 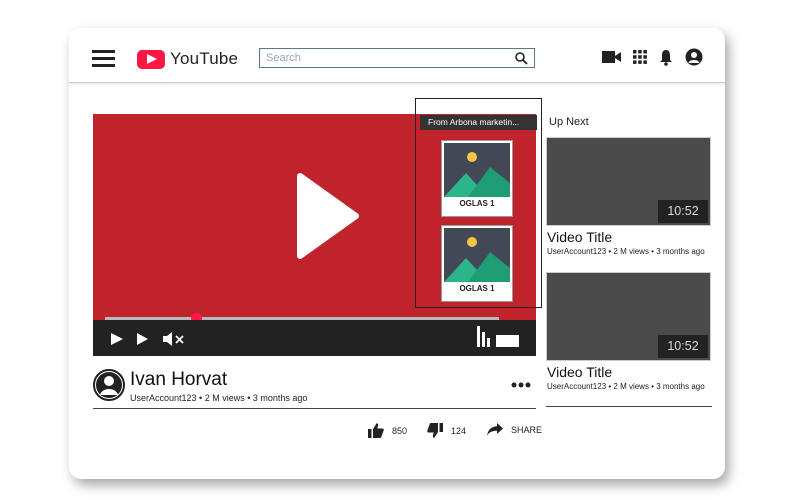 I want to click on youtube-play-logo-icon, so click(x=151, y=59).